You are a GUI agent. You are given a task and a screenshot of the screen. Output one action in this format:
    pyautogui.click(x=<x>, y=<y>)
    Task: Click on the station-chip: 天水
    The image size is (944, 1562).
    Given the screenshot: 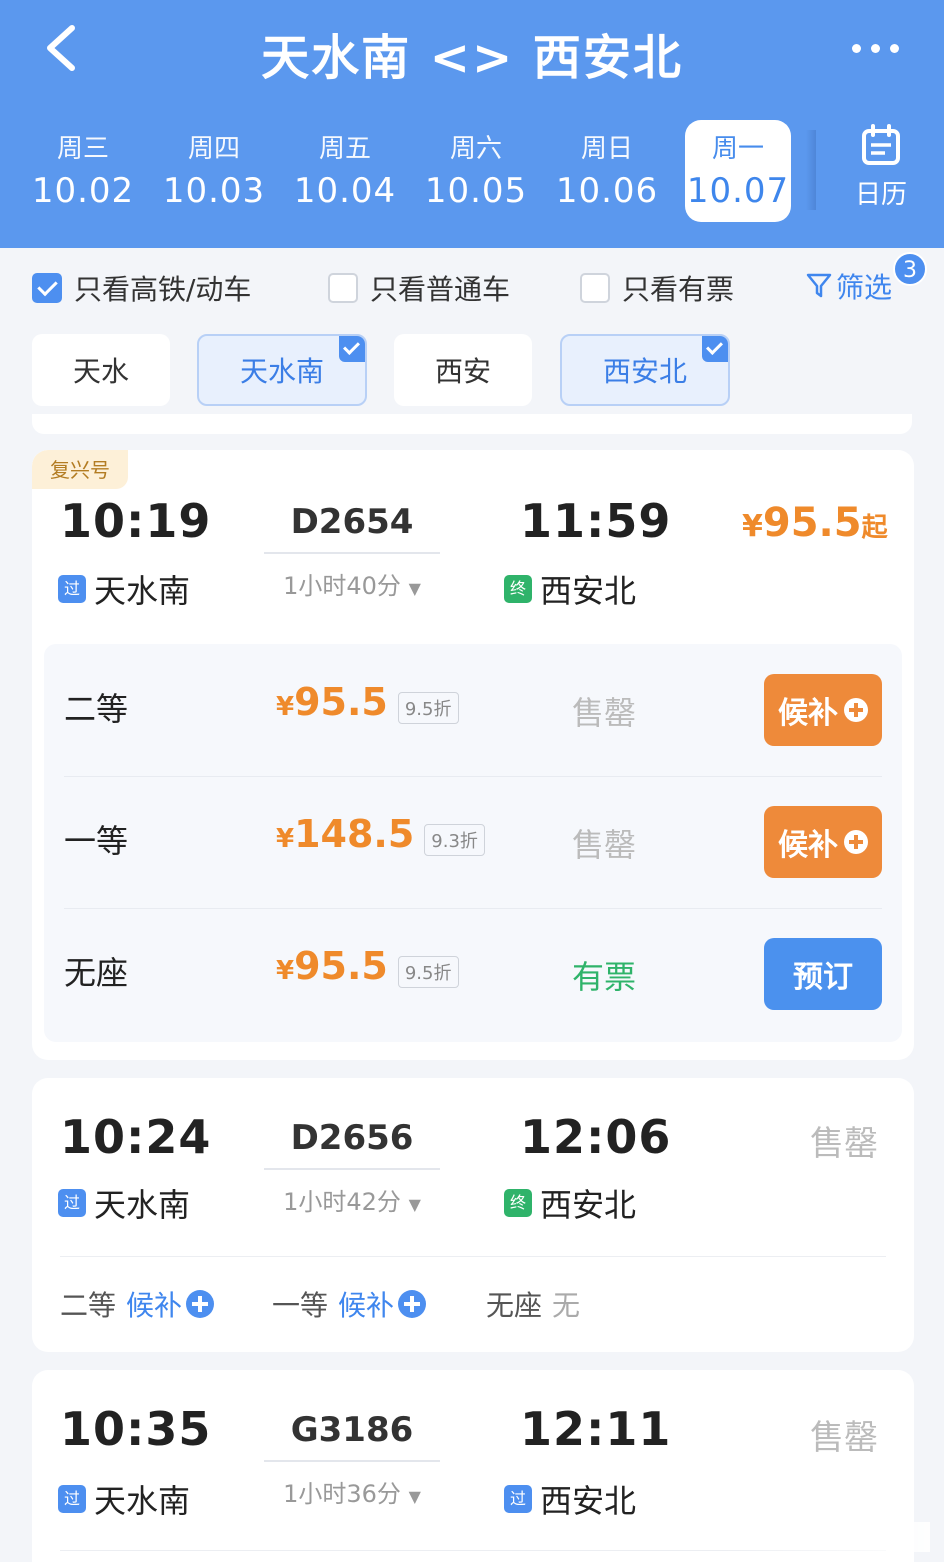 What is the action you would take?
    pyautogui.click(x=101, y=370)
    